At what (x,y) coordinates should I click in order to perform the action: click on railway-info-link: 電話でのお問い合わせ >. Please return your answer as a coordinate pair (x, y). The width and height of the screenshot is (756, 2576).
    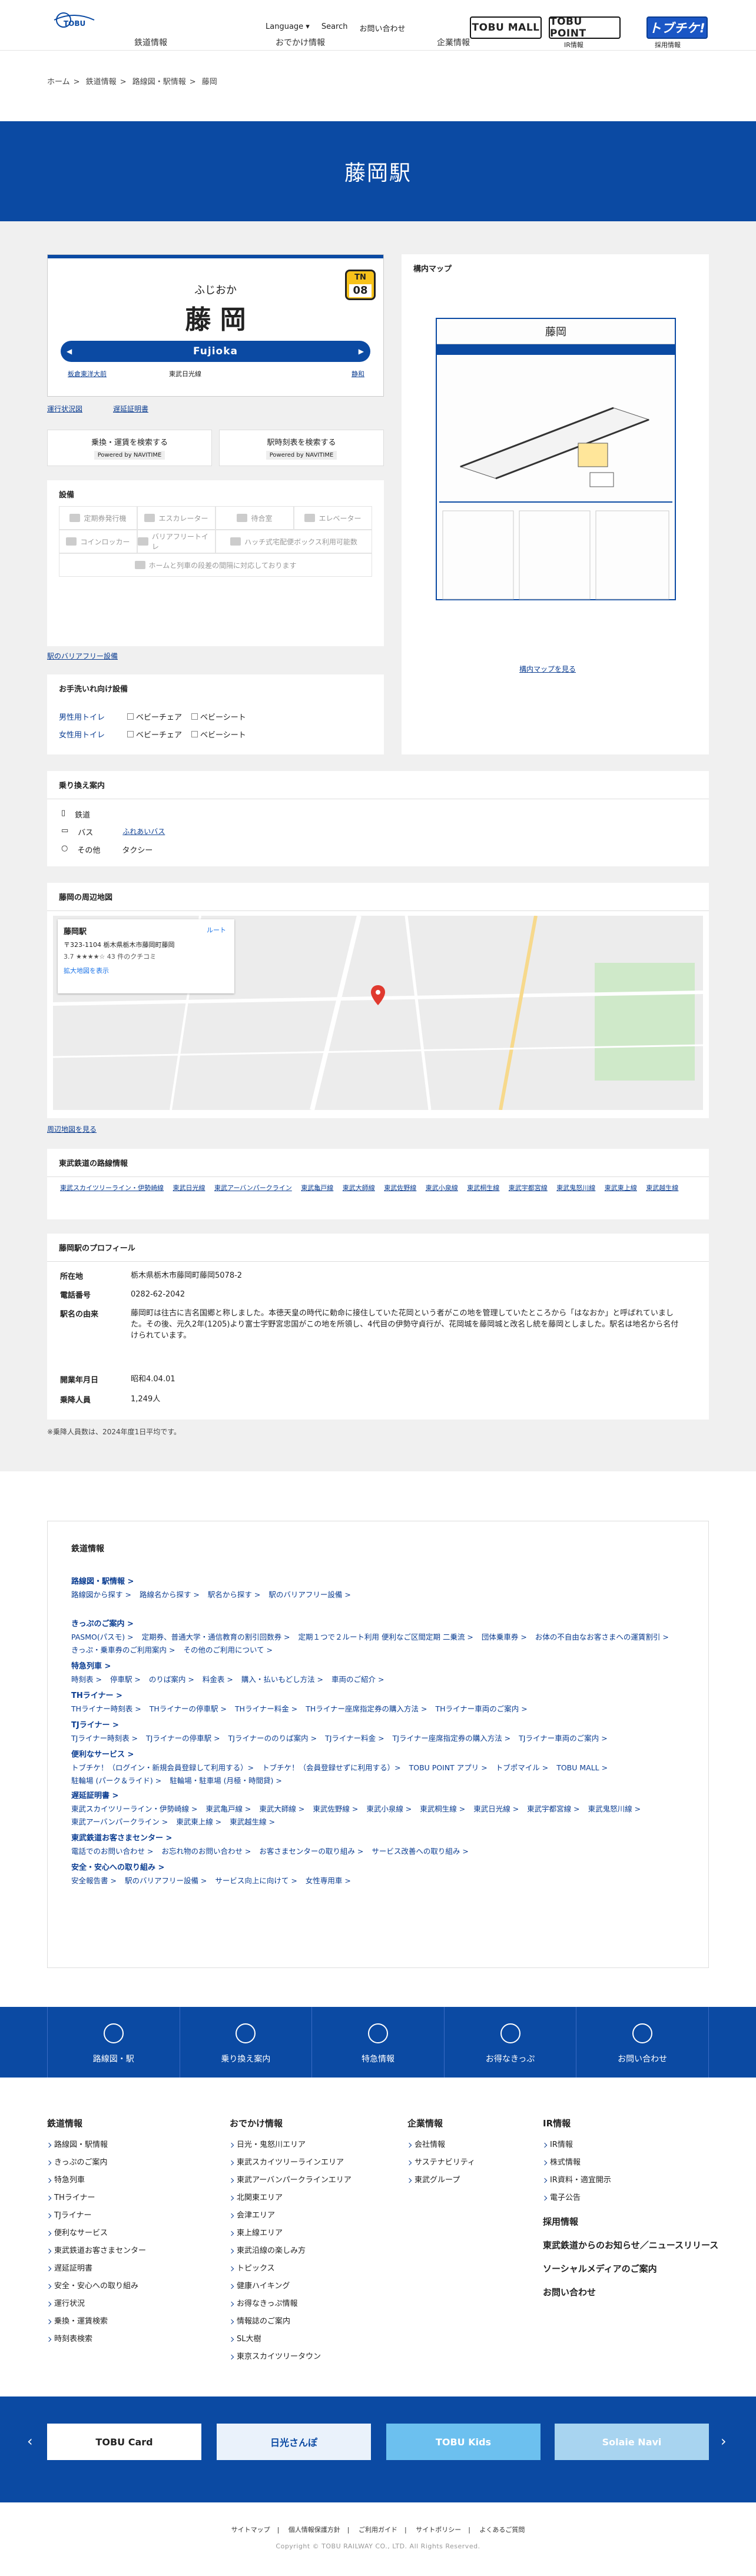
    Looking at the image, I should click on (112, 1851).